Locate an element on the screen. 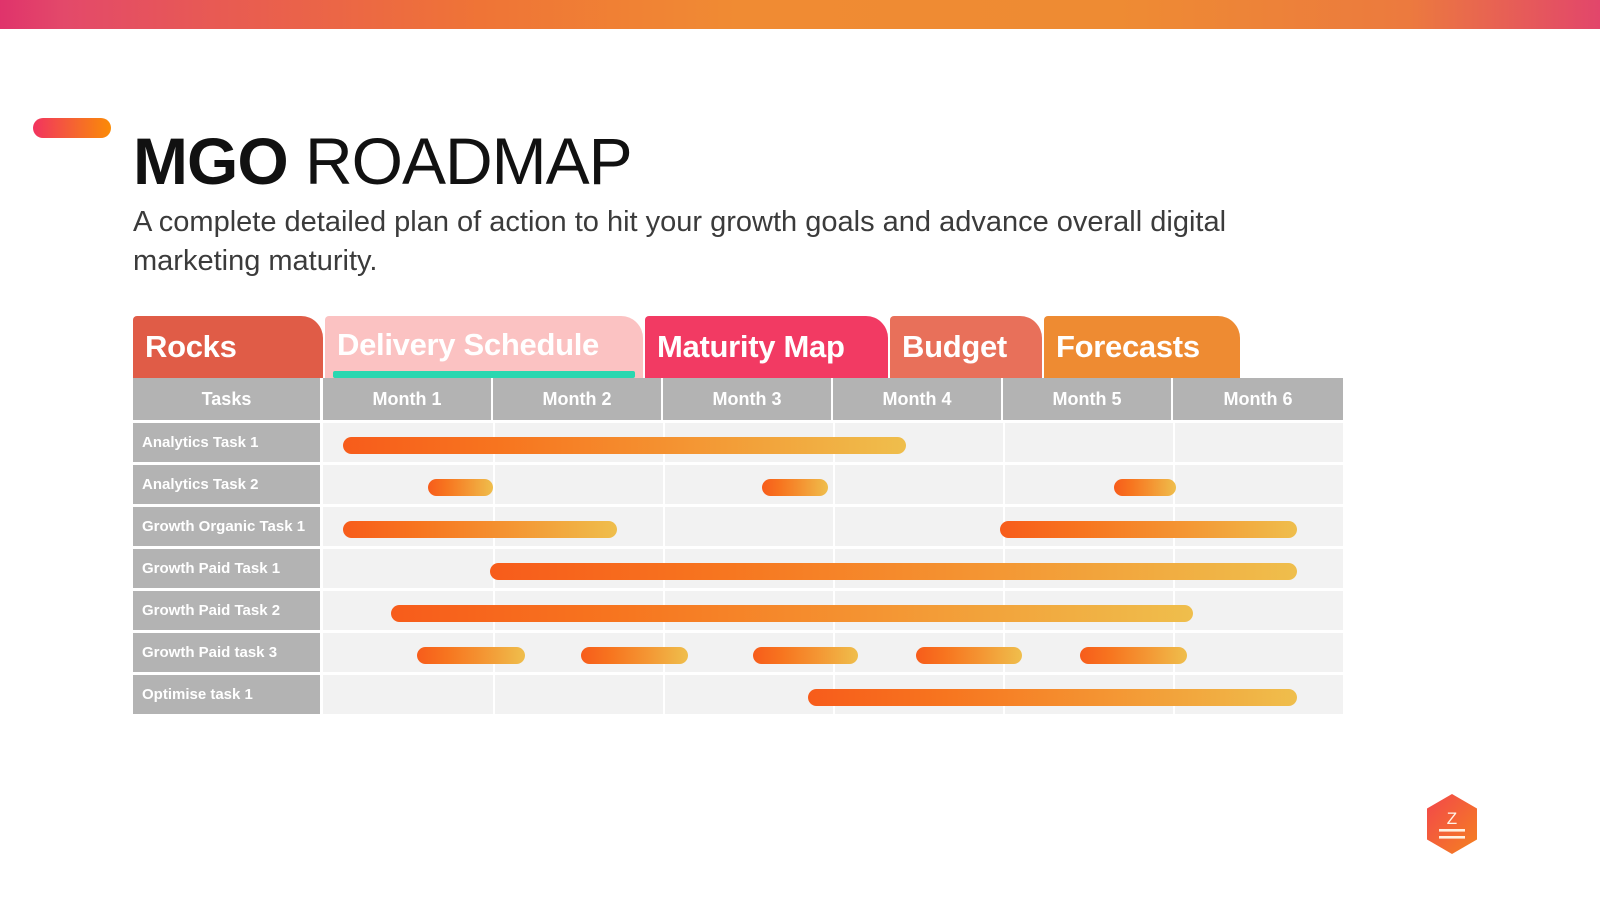 The height and width of the screenshot is (900, 1600). task-label: Growth Paid Task 1 is located at coordinates (228, 567).